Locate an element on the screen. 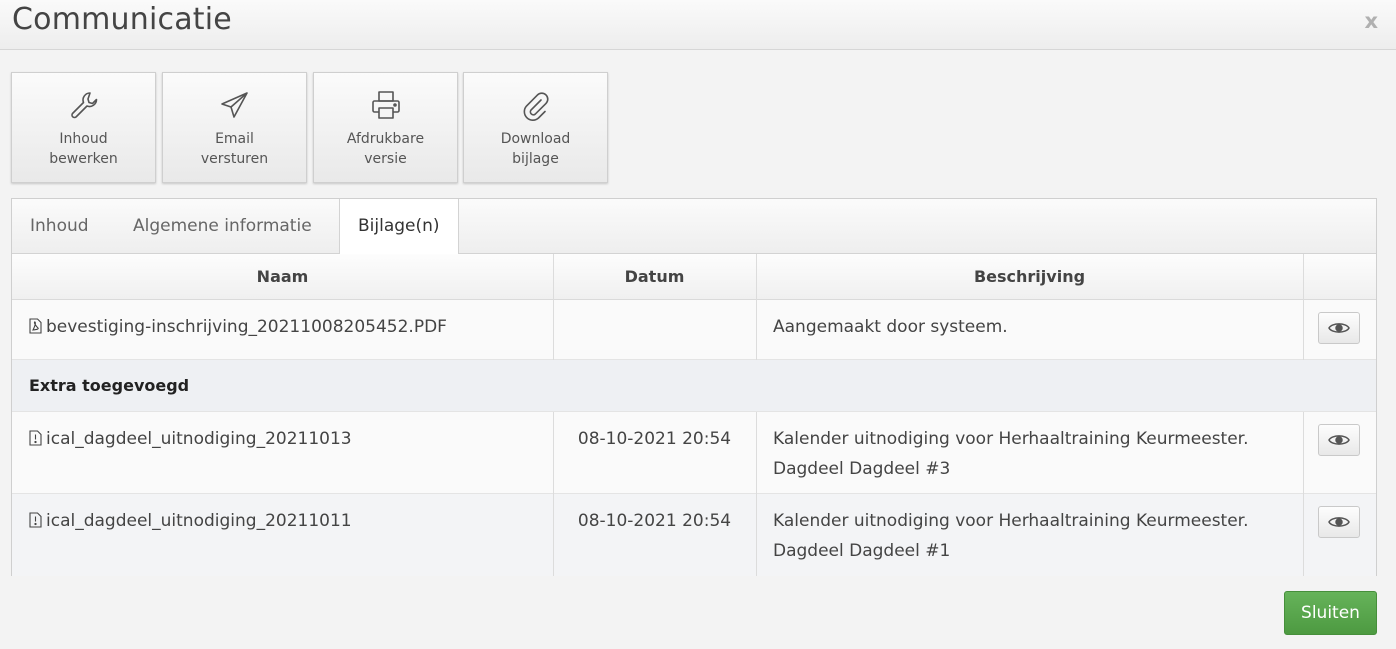 This screenshot has height=649, width=1396. printable-version-label-1: Afdrukbare is located at coordinates (385, 139).